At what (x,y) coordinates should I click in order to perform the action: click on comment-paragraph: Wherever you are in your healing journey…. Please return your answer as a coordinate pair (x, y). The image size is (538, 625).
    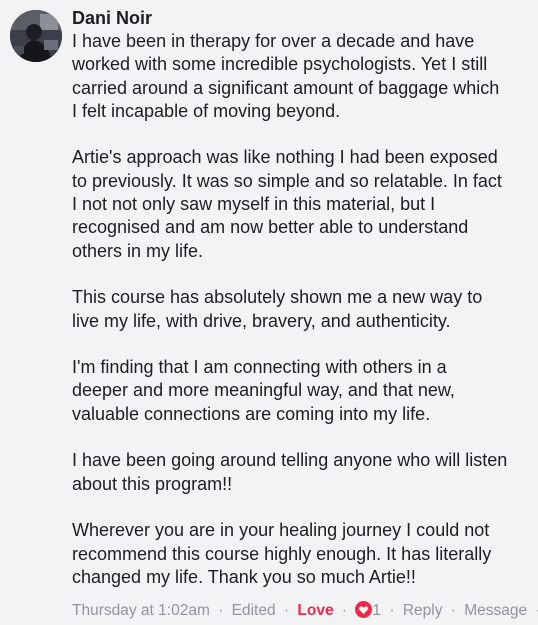
    Looking at the image, I should click on (282, 553).